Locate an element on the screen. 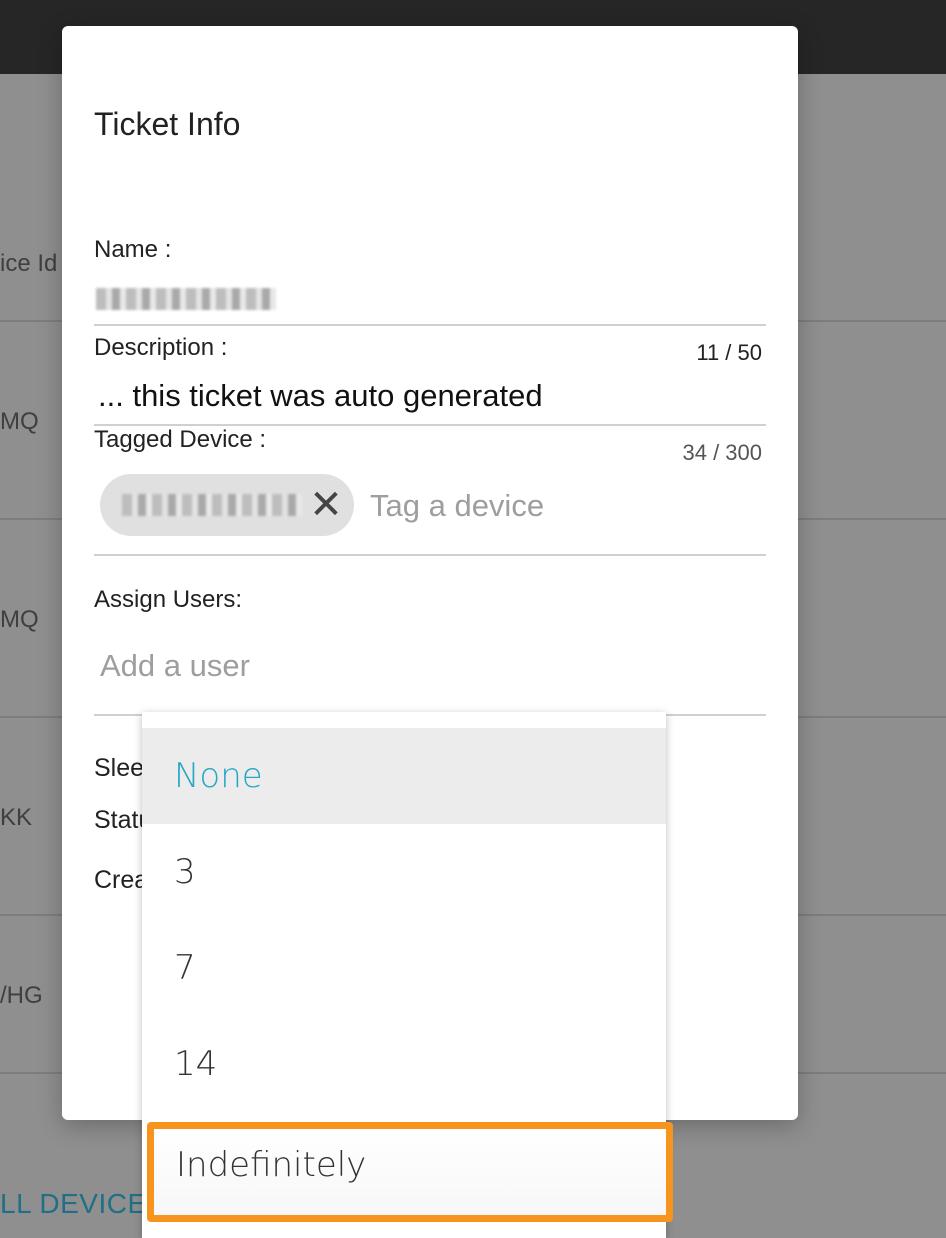 The width and height of the screenshot is (946, 1238). tagged-device-underline is located at coordinates (430, 555).